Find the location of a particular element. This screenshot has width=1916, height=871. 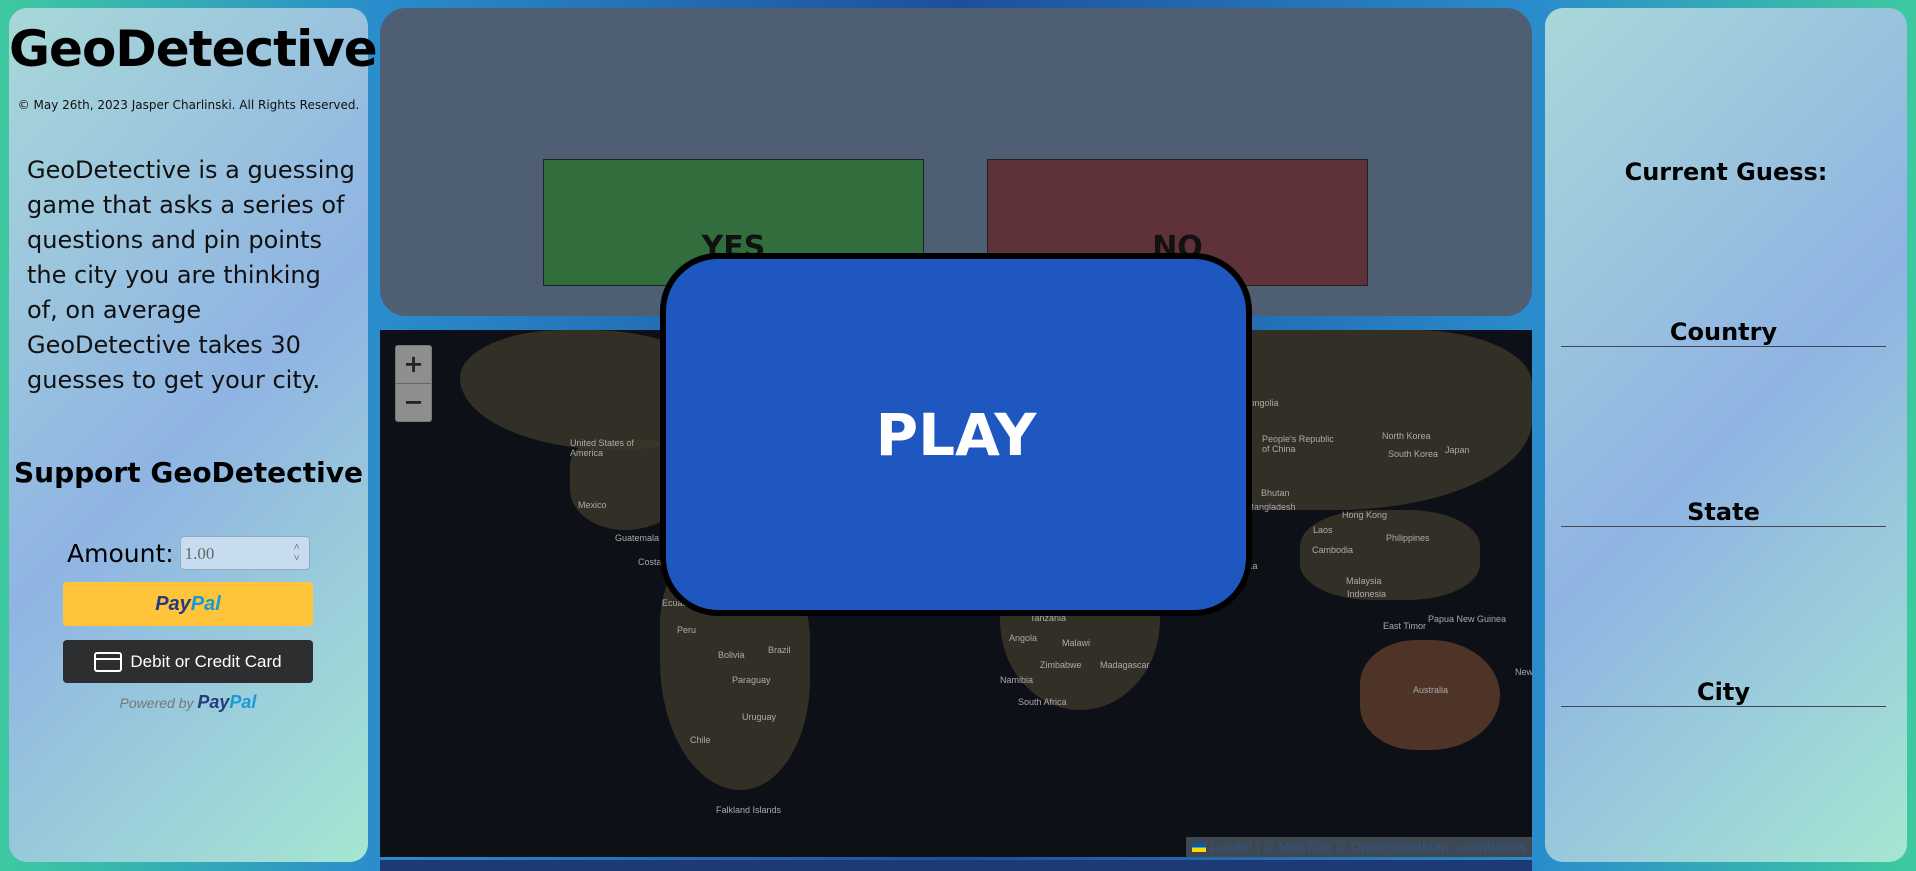

current-guess-title: Current Guess: is located at coordinates (1726, 172).